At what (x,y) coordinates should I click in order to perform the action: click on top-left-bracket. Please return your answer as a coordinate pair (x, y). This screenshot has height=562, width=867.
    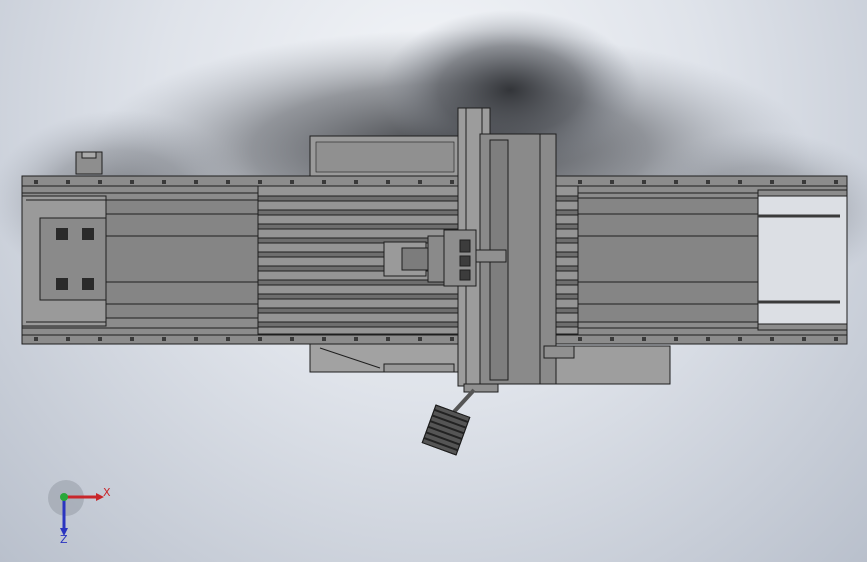
    Looking at the image, I should click on (89, 163).